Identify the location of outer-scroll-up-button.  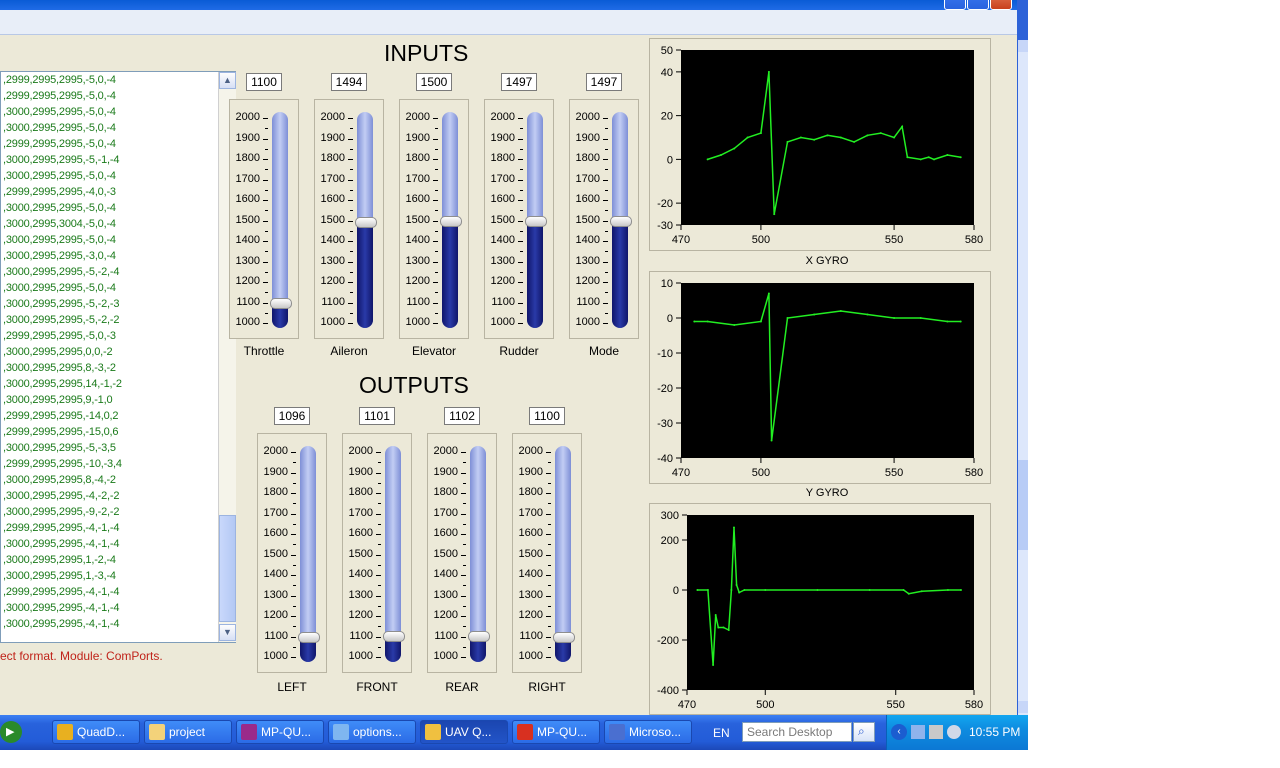
(1023, 46).